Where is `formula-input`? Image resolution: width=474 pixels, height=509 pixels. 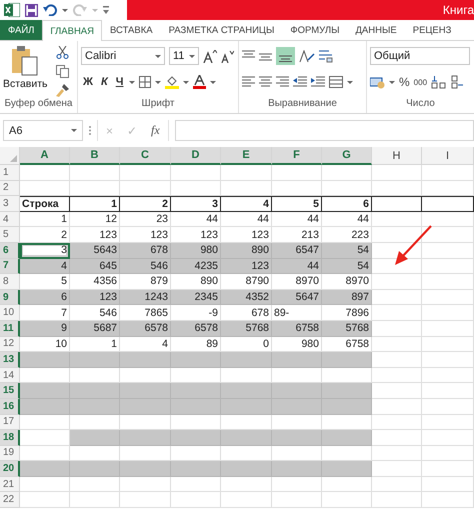
formula-input is located at coordinates (324, 130).